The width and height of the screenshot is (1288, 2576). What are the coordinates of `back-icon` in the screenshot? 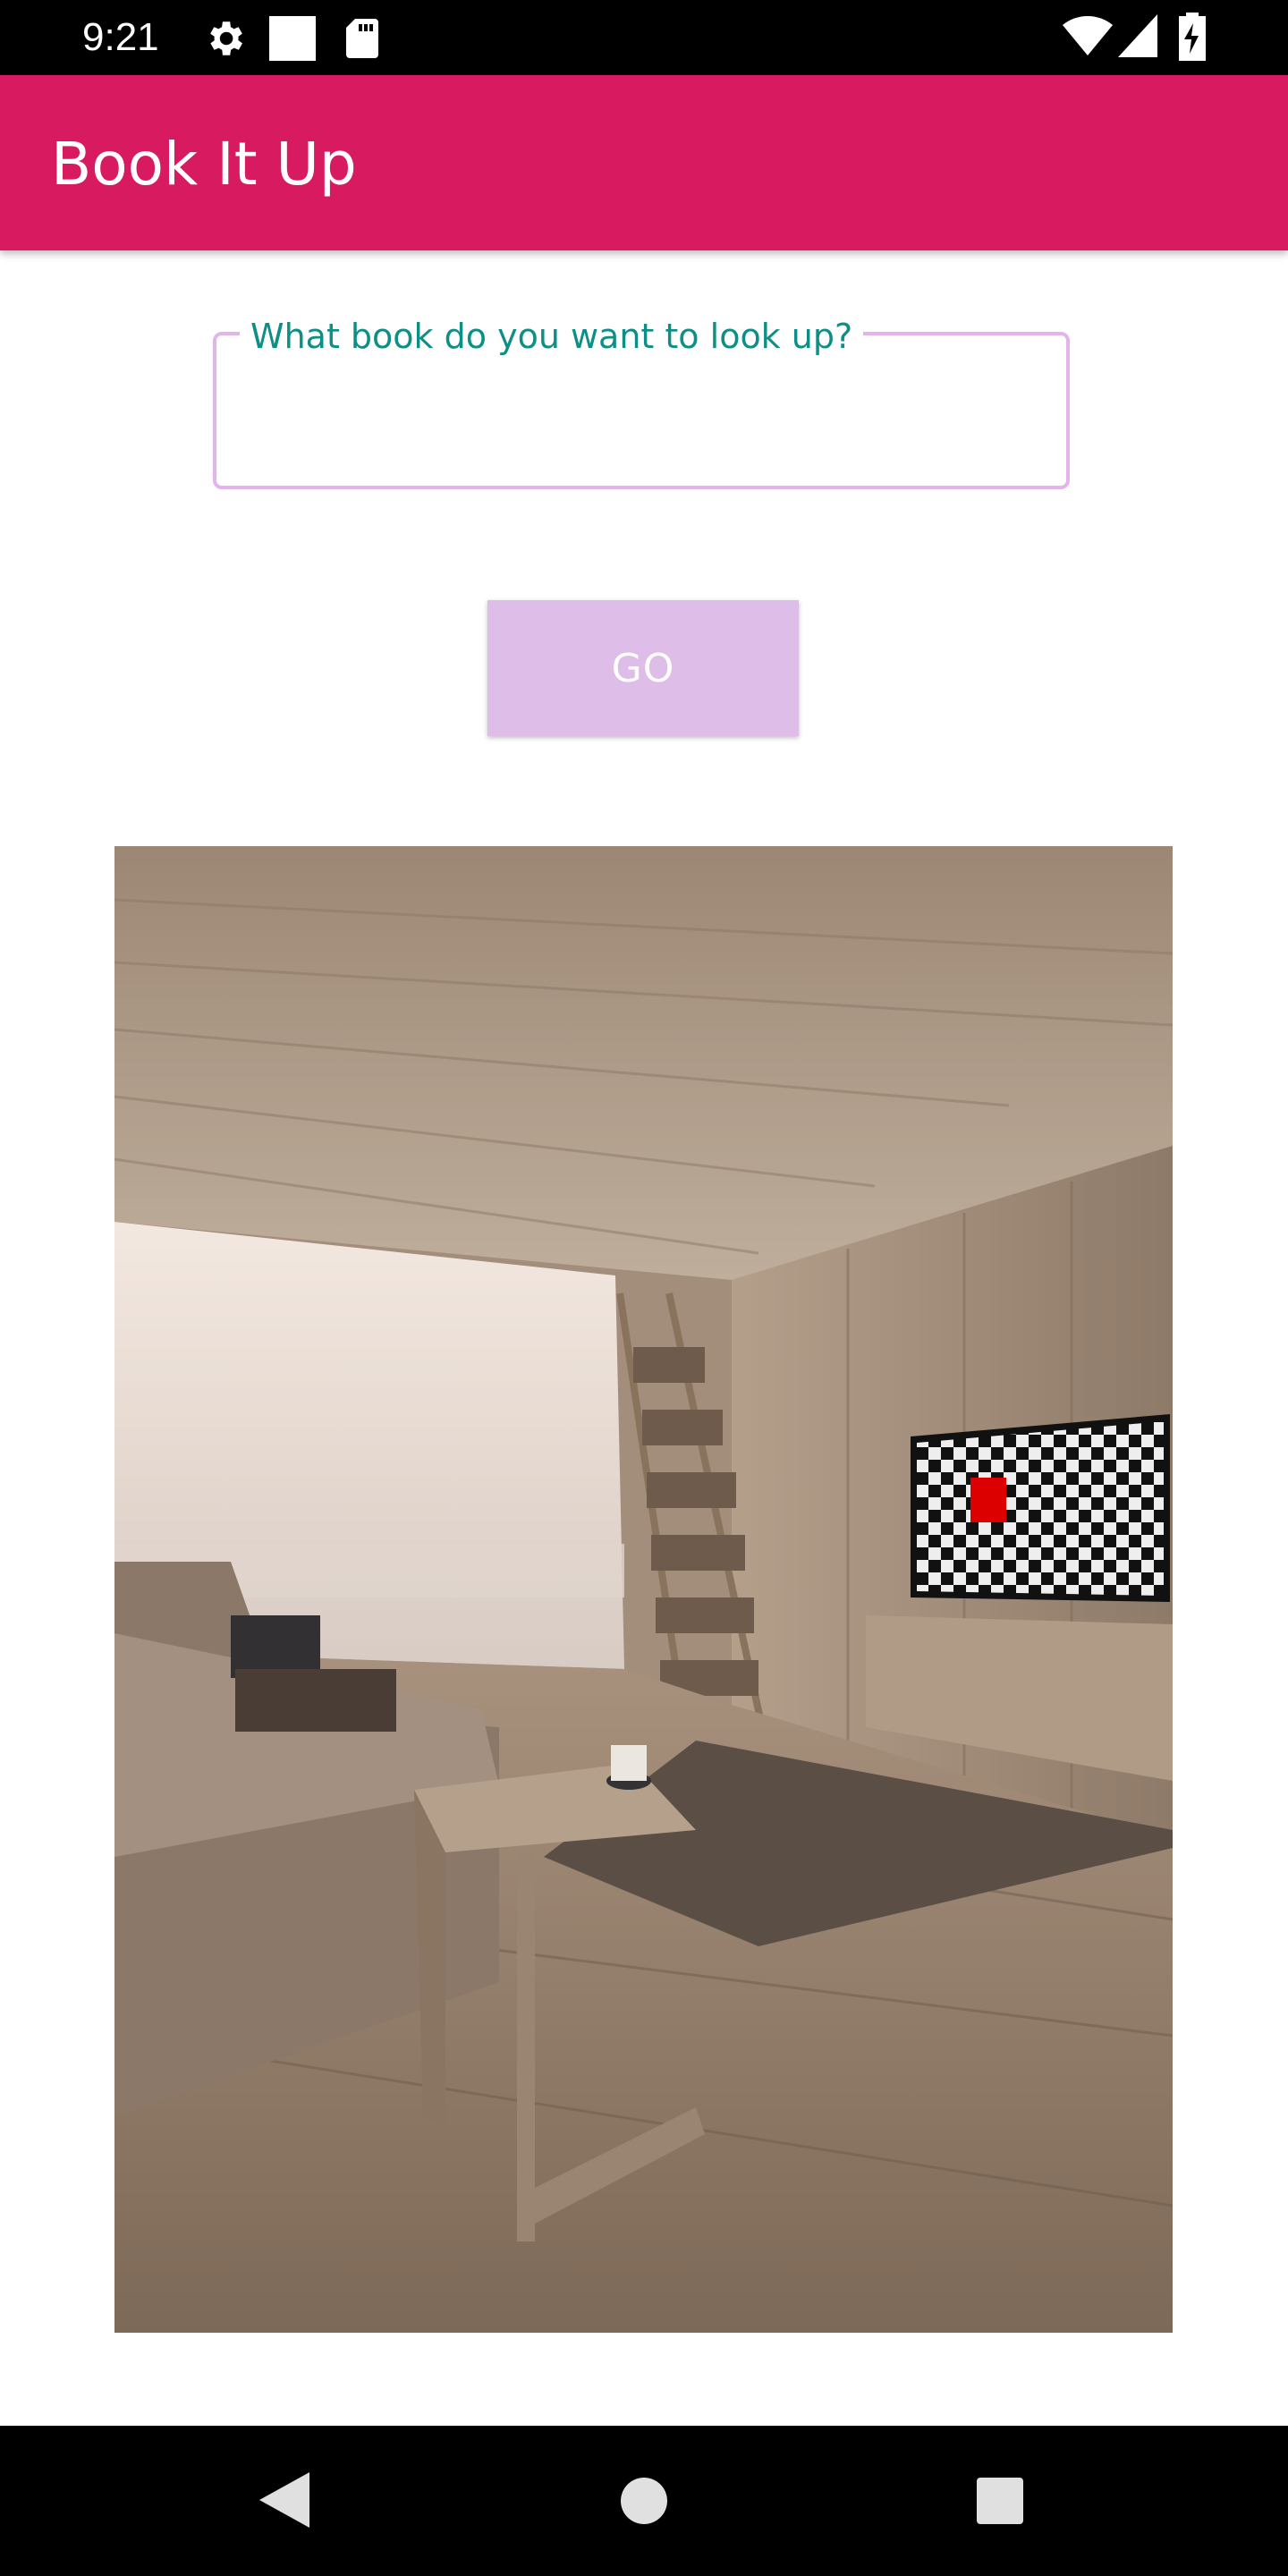 It's located at (284, 2500).